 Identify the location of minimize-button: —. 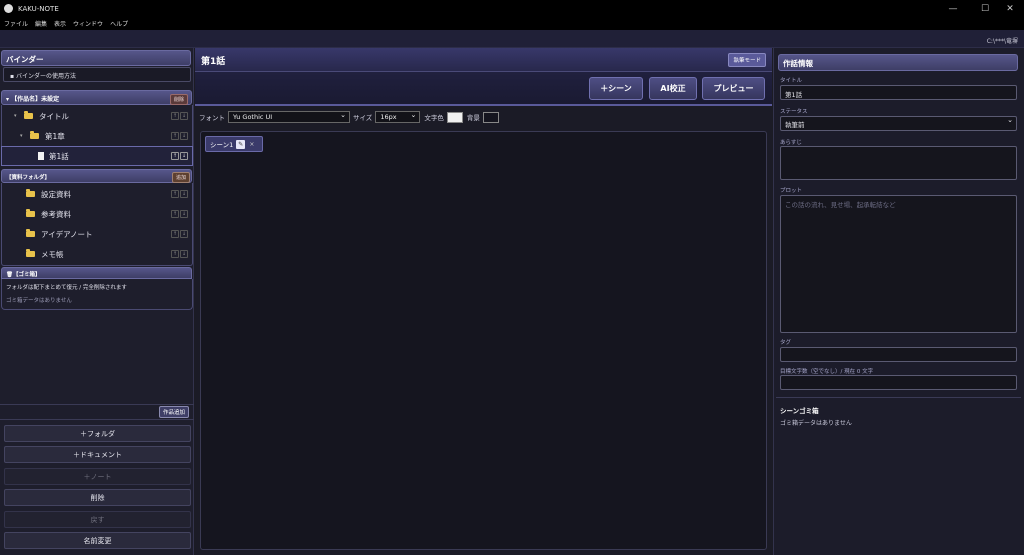
(953, 8).